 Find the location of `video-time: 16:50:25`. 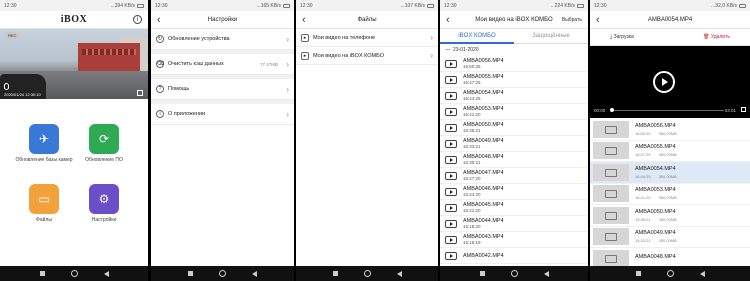

video-time: 16:50:25 is located at coordinates (643, 133).